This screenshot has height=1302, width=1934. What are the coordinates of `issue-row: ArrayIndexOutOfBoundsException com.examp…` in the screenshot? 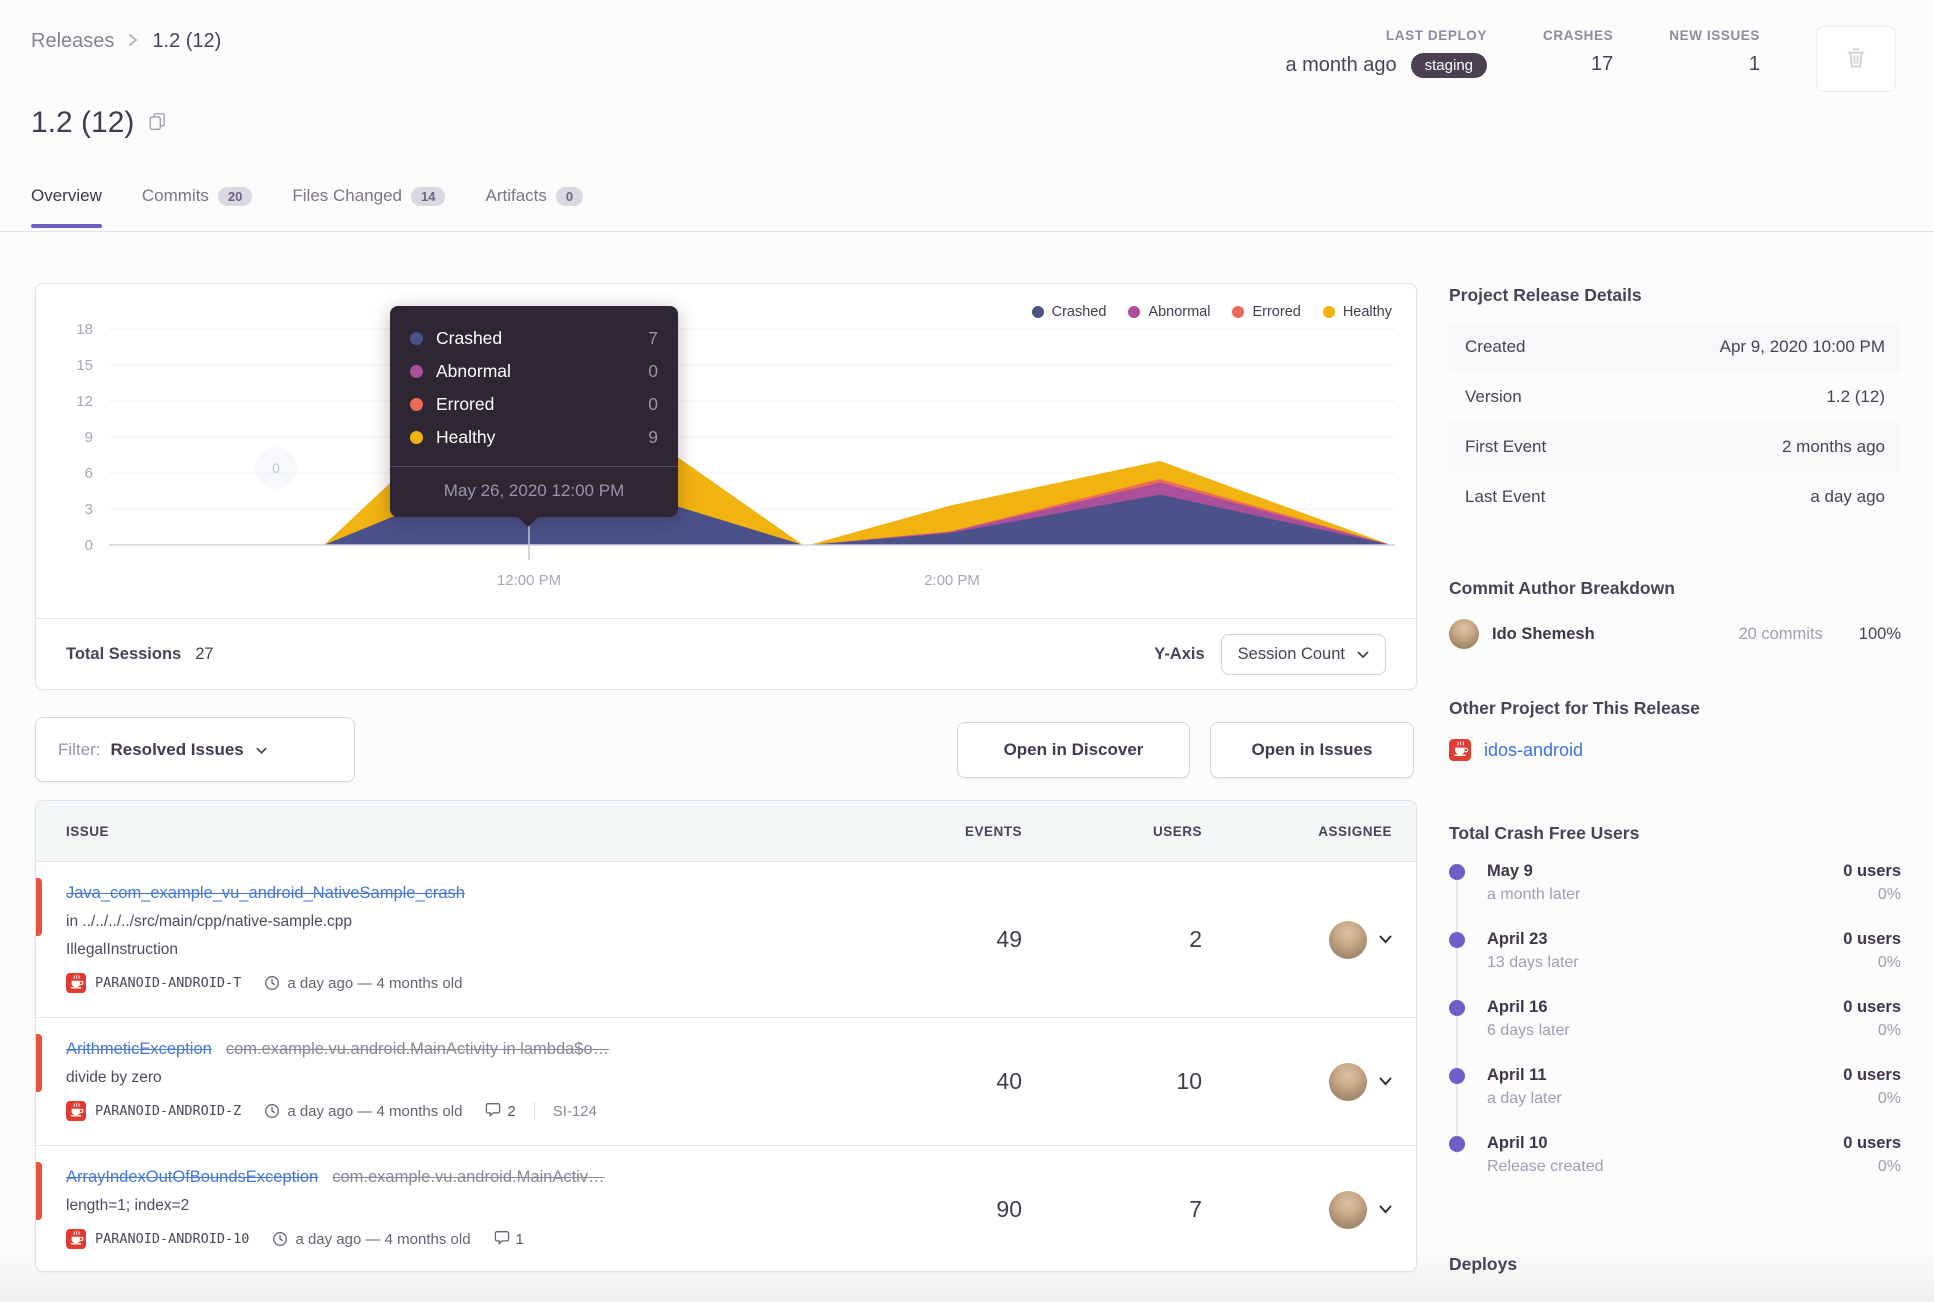 It's located at (726, 1208).